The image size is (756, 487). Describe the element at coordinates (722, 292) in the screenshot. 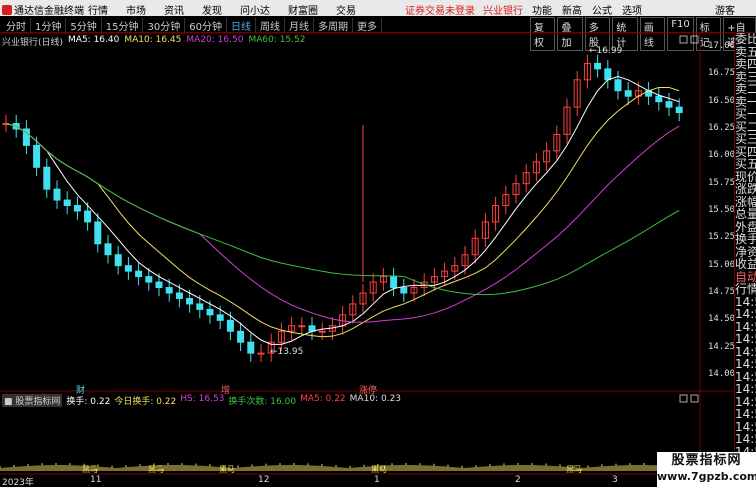

I see `price-tick: 14.75` at that location.